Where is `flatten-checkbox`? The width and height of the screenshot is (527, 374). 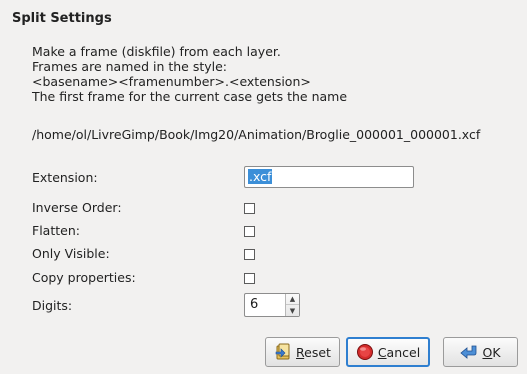 flatten-checkbox is located at coordinates (249, 231).